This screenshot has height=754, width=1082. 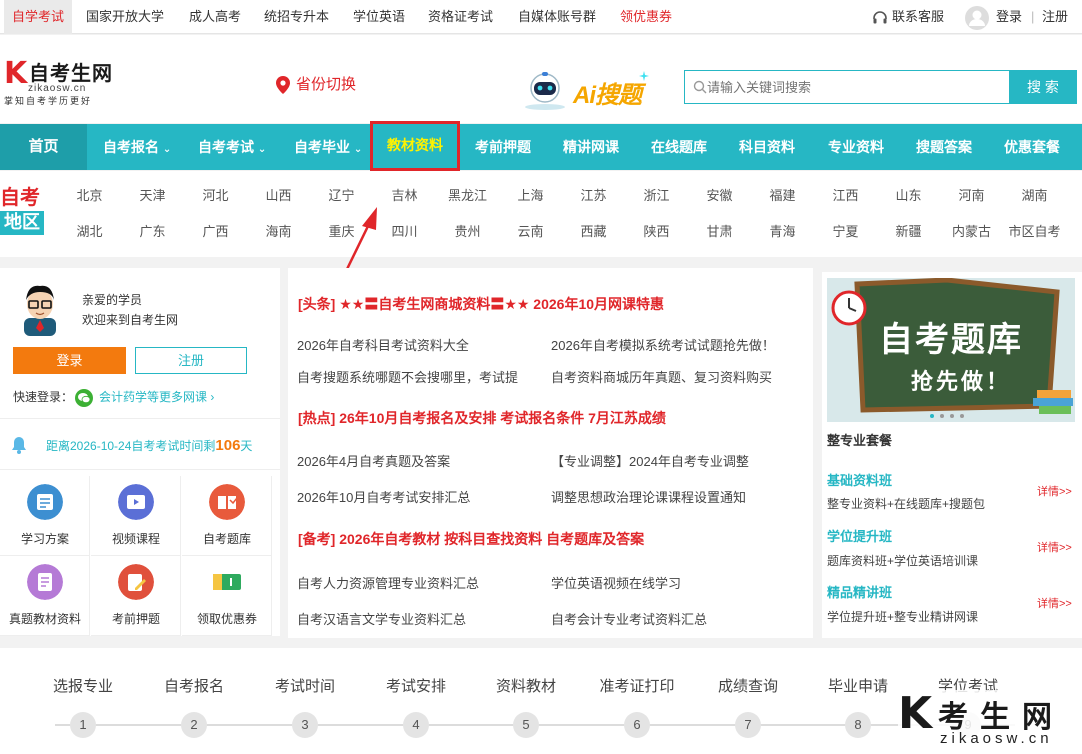 I want to click on news-link: 调整思想政治理论课课程设置通知, so click(x=648, y=496).